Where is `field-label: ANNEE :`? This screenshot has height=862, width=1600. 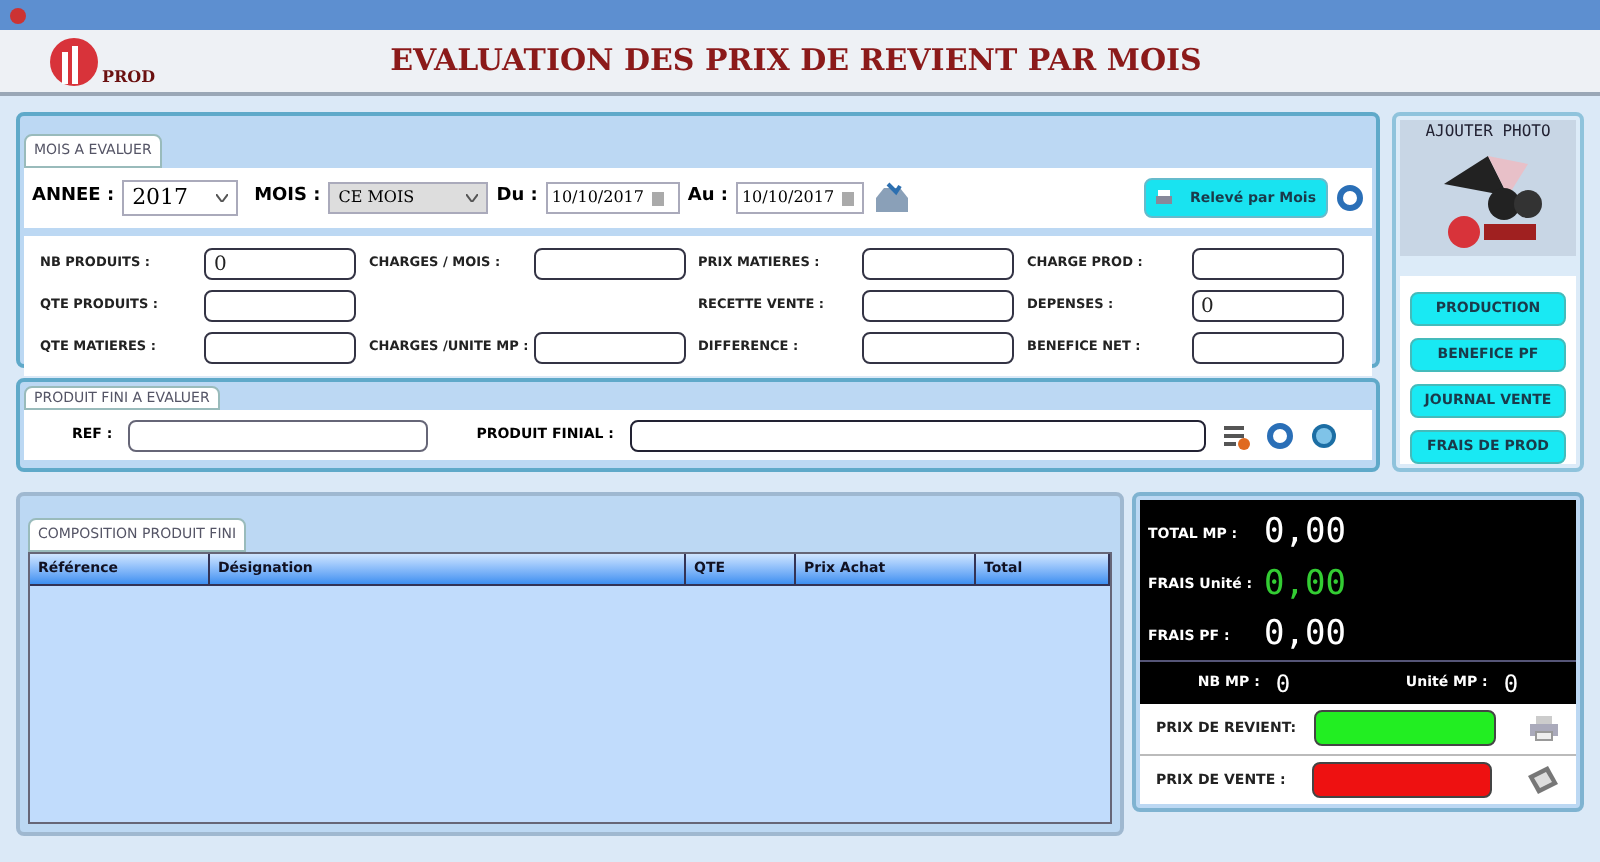
field-label: ANNEE : is located at coordinates (73, 197).